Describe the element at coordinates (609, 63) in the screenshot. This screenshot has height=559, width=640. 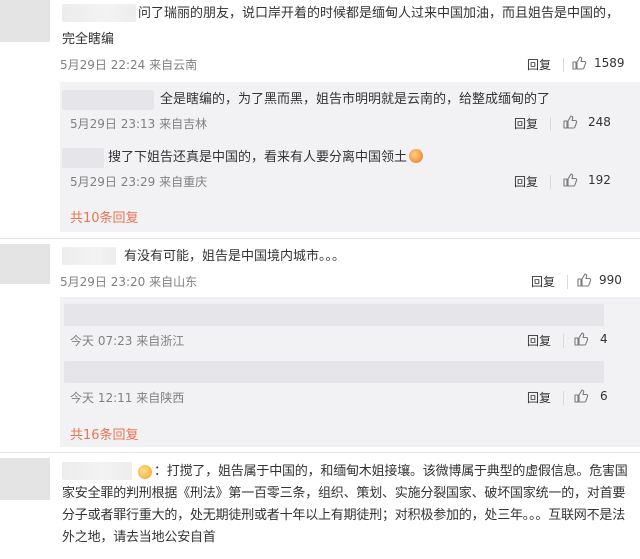
I see `like-count: 1589` at that location.